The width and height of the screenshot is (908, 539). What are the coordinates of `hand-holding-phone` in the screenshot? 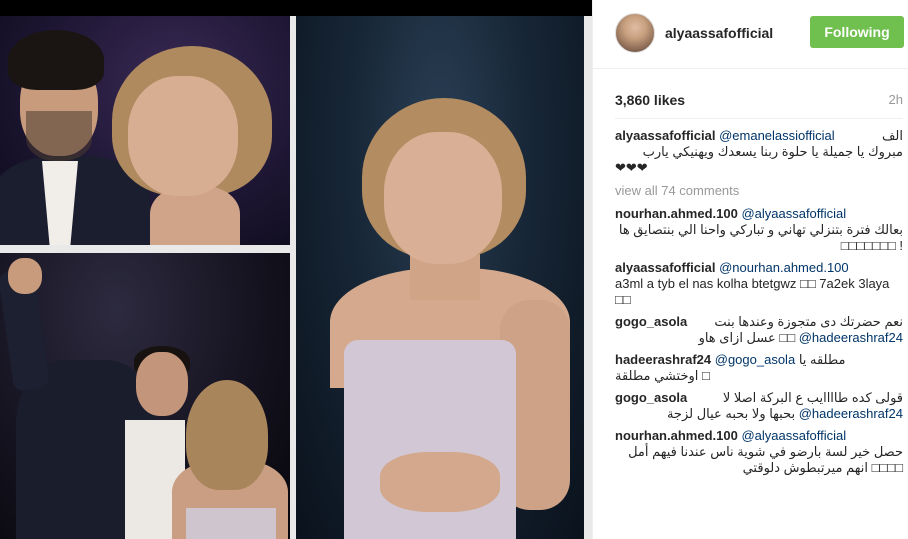 It's located at (25, 276).